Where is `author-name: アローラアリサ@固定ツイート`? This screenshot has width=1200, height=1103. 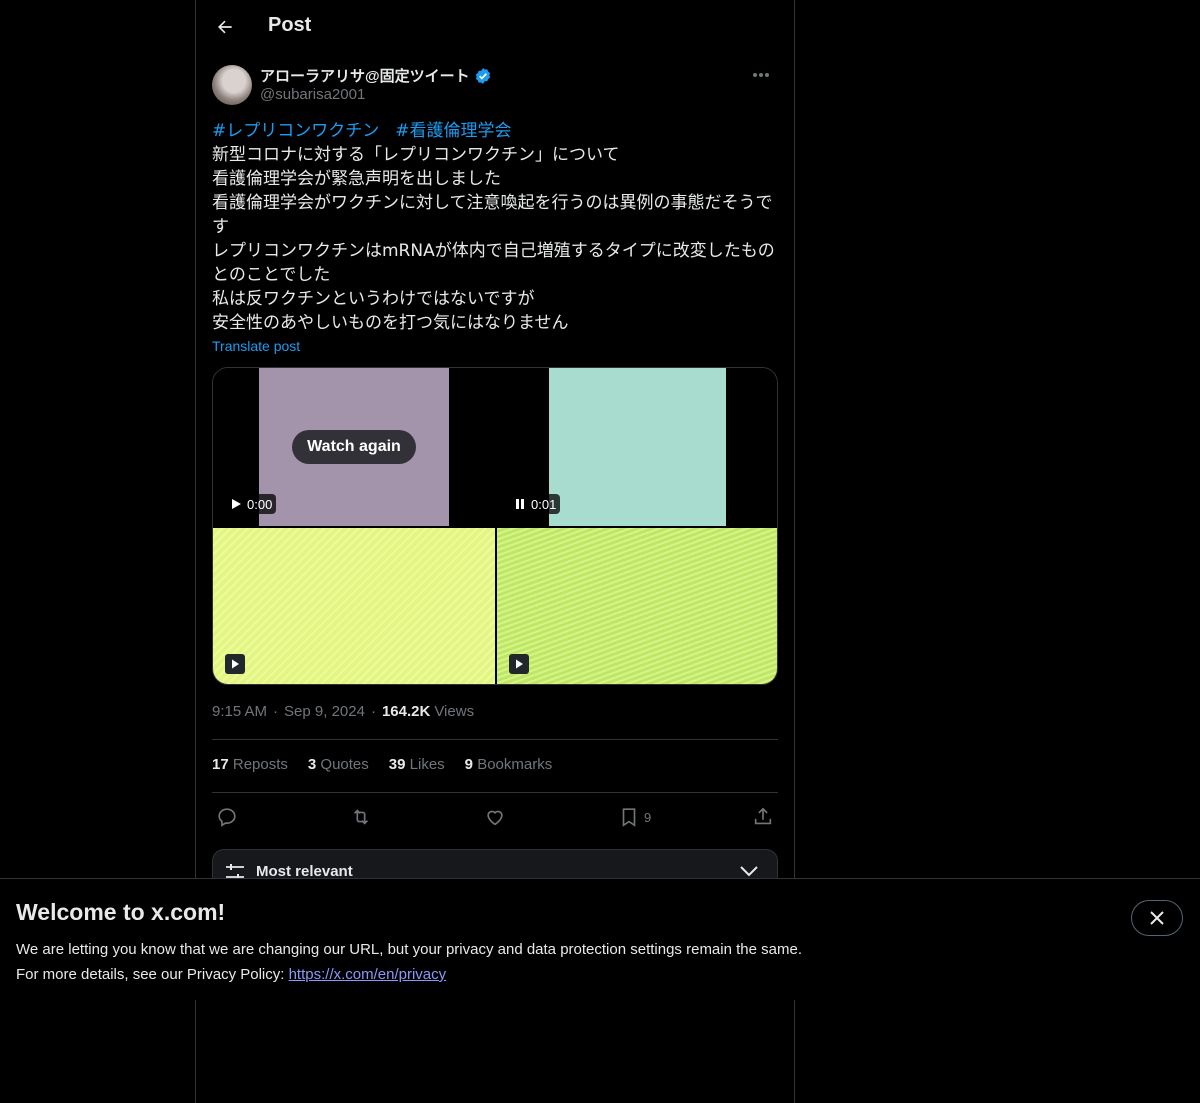
author-name: アローラアリサ@固定ツイート is located at coordinates (376, 75).